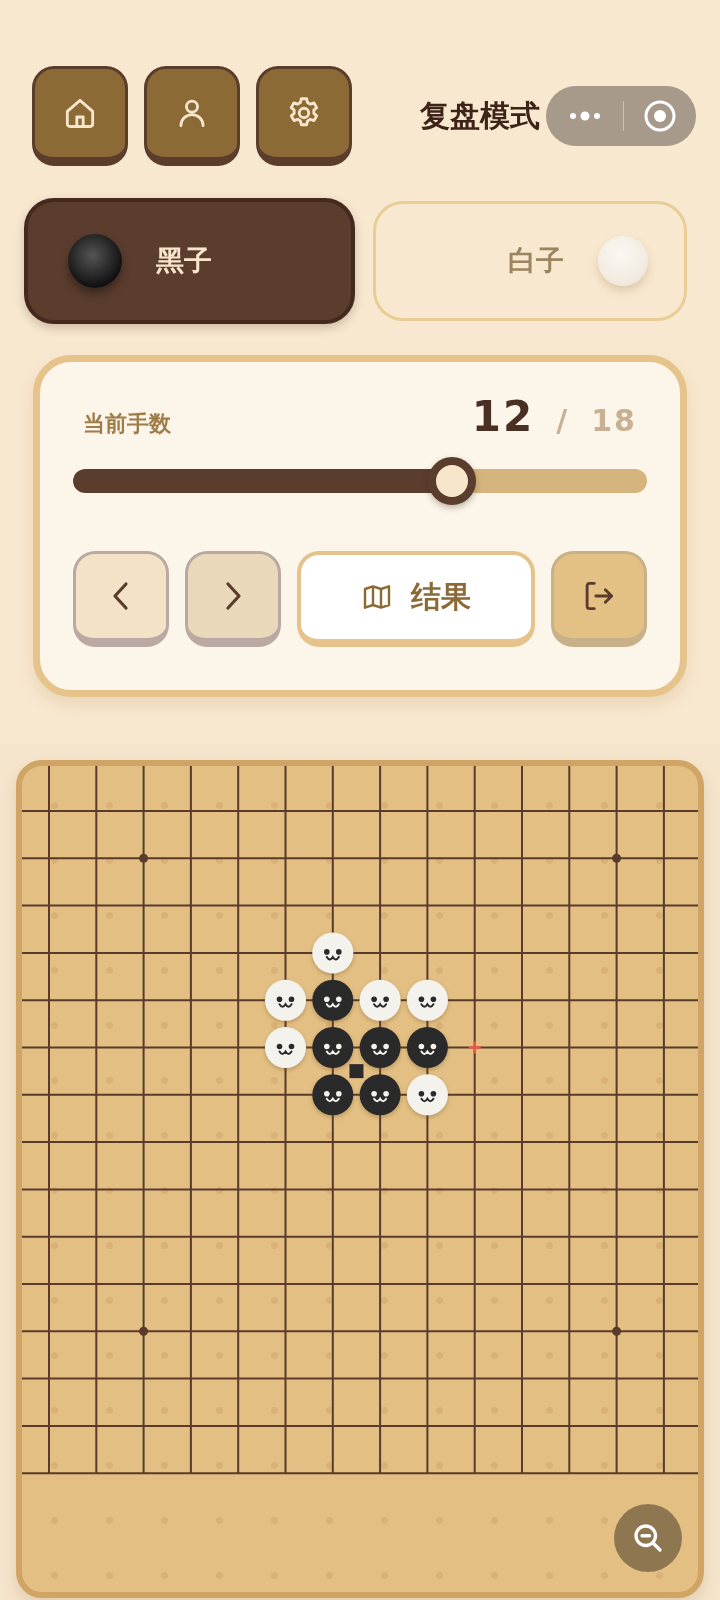 This screenshot has width=720, height=1600. I want to click on player-card: 白子, so click(530, 261).